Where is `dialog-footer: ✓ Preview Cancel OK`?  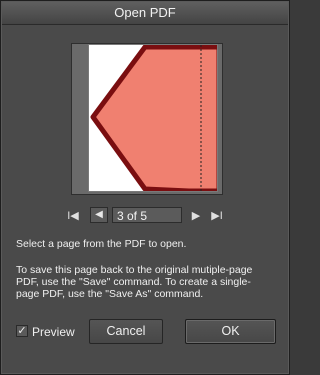
dialog-footer: ✓ Preview Cancel OK is located at coordinates (145, 332).